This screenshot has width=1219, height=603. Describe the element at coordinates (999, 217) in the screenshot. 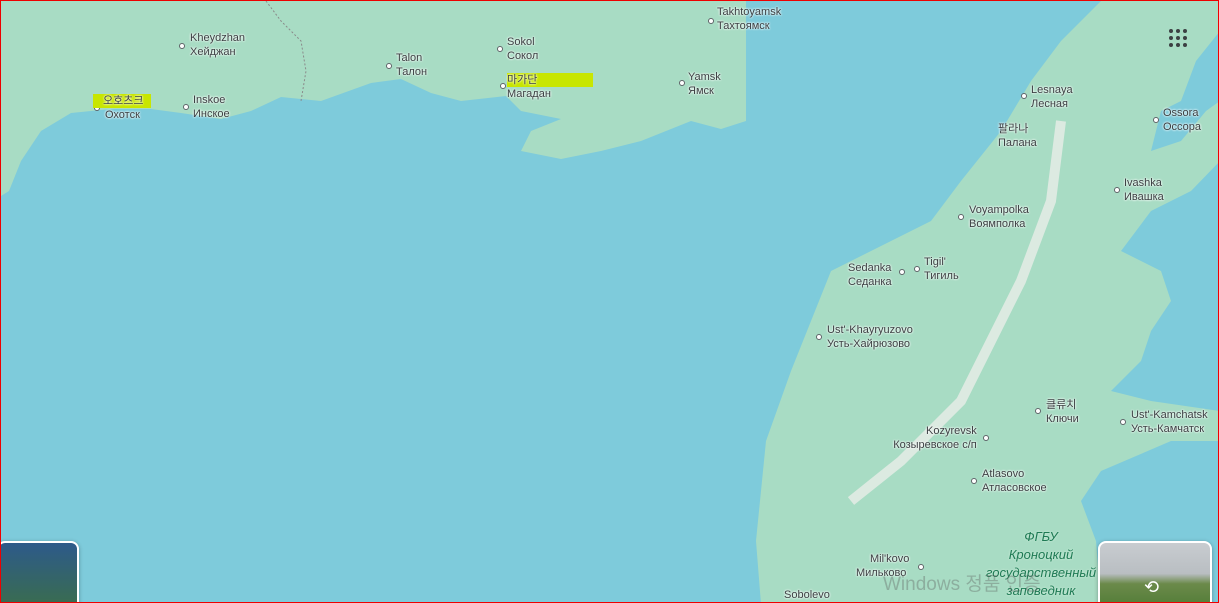

I see `place-voyampolka: Voyampolka Воямполка` at that location.